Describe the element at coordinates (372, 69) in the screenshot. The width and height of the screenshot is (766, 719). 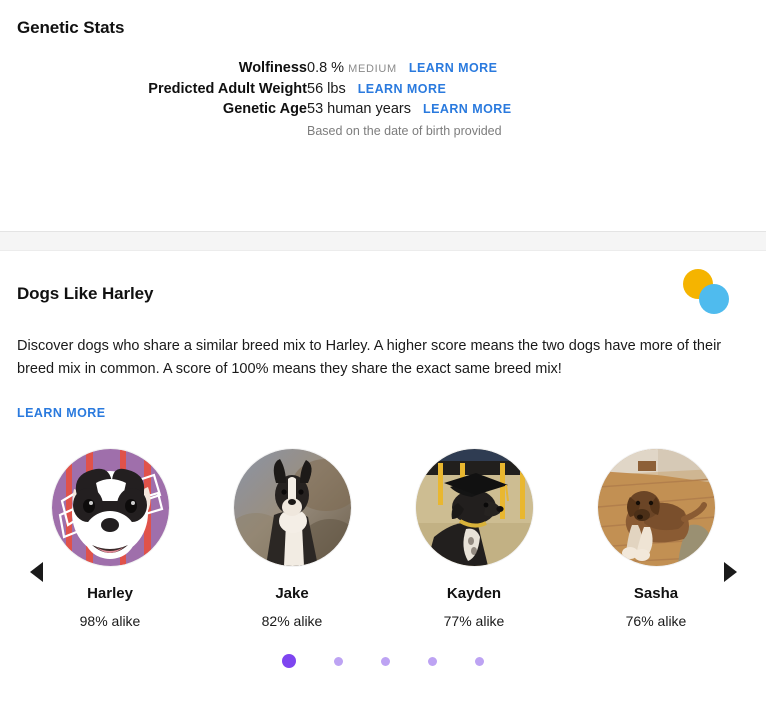
I see `stat-qualifier-wolfiness: MEDIUM` at that location.